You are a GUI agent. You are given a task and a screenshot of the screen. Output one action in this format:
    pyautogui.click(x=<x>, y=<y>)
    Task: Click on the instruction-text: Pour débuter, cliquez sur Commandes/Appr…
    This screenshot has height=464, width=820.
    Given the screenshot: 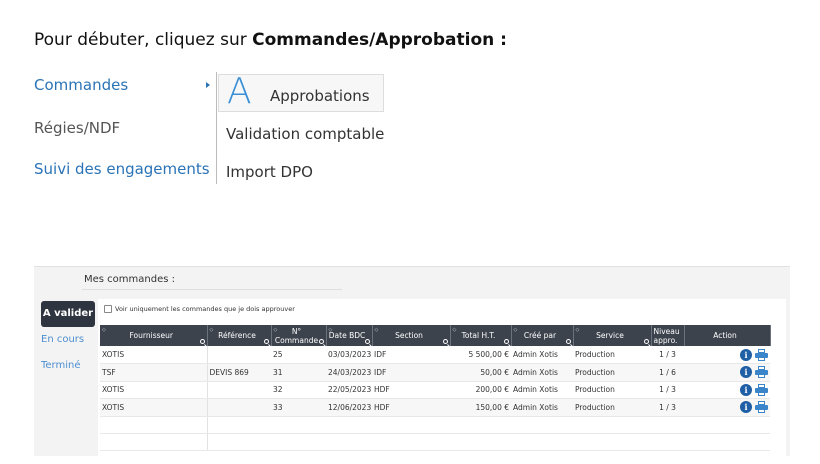 What is the action you would take?
    pyautogui.click(x=270, y=40)
    